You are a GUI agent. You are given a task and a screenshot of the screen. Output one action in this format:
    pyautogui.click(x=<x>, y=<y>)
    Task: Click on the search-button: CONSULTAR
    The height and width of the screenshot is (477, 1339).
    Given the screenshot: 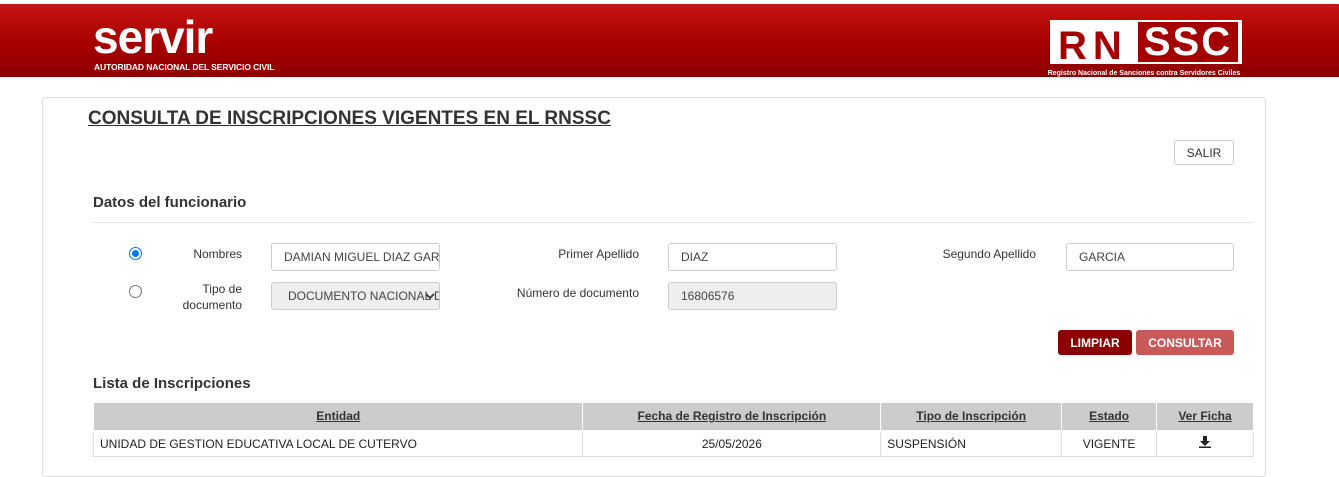 What is the action you would take?
    pyautogui.click(x=1185, y=342)
    